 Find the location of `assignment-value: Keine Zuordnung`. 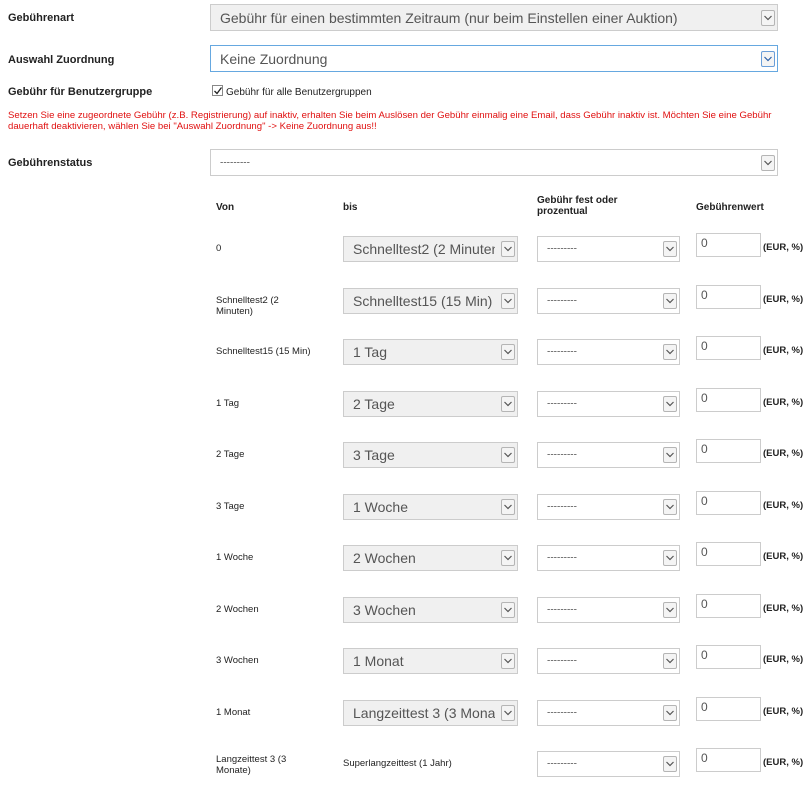

assignment-value: Keine Zuordnung is located at coordinates (274, 58).